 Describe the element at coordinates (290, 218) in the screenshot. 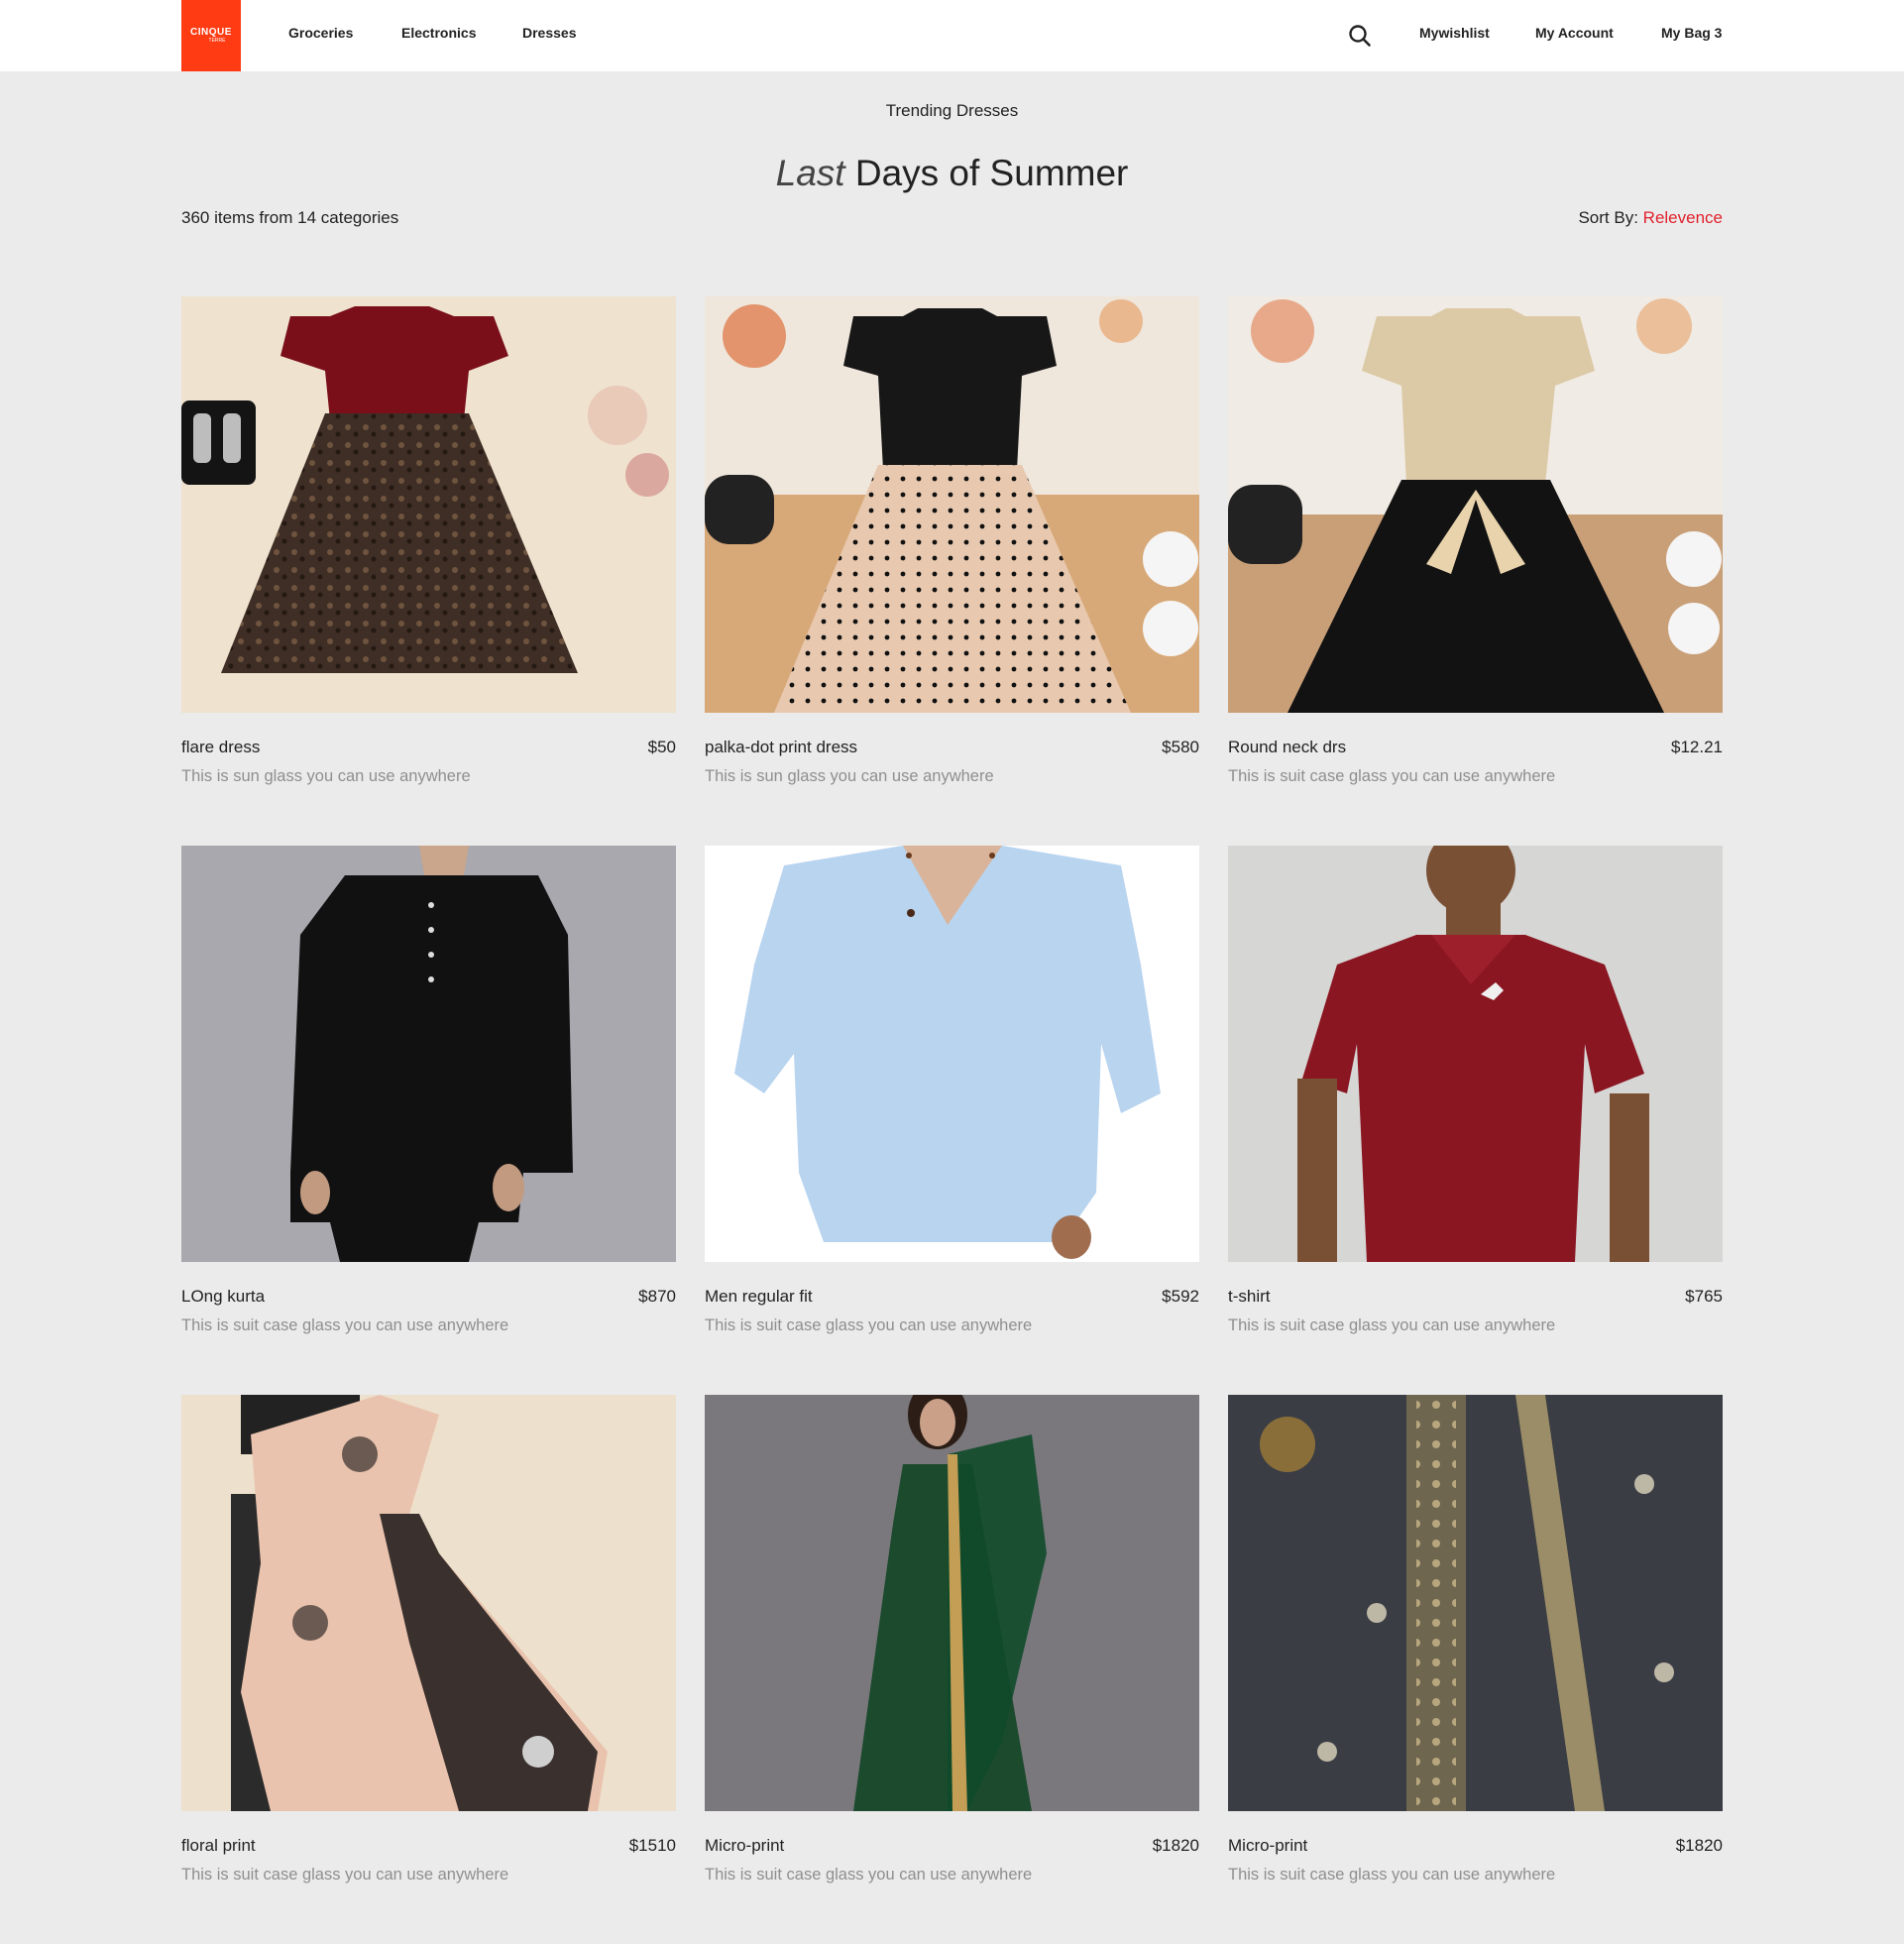

I see `item-count: 360 items from 14 categories` at that location.